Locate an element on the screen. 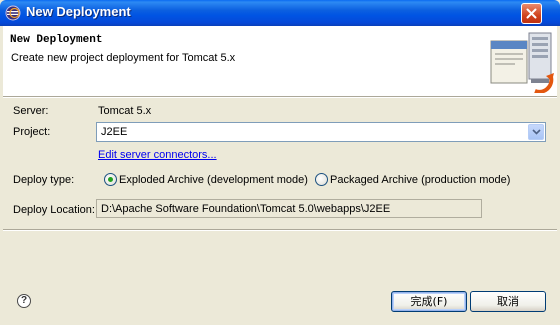 The width and height of the screenshot is (560, 325). close-icon is located at coordinates (531, 13).